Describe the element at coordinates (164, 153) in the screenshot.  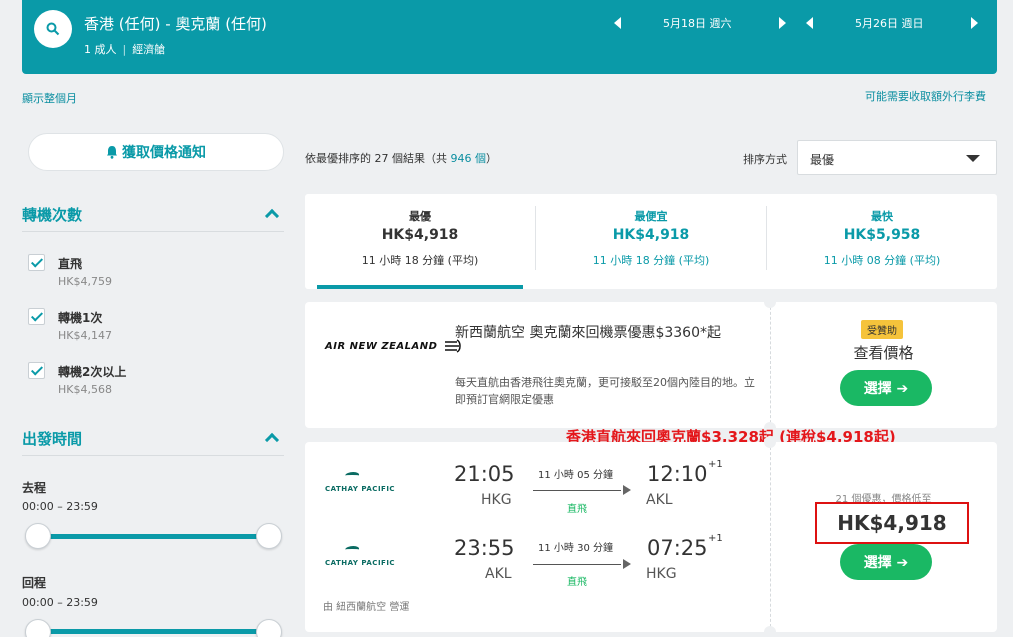
I see `price-alert-label: 獲取價格通知` at that location.